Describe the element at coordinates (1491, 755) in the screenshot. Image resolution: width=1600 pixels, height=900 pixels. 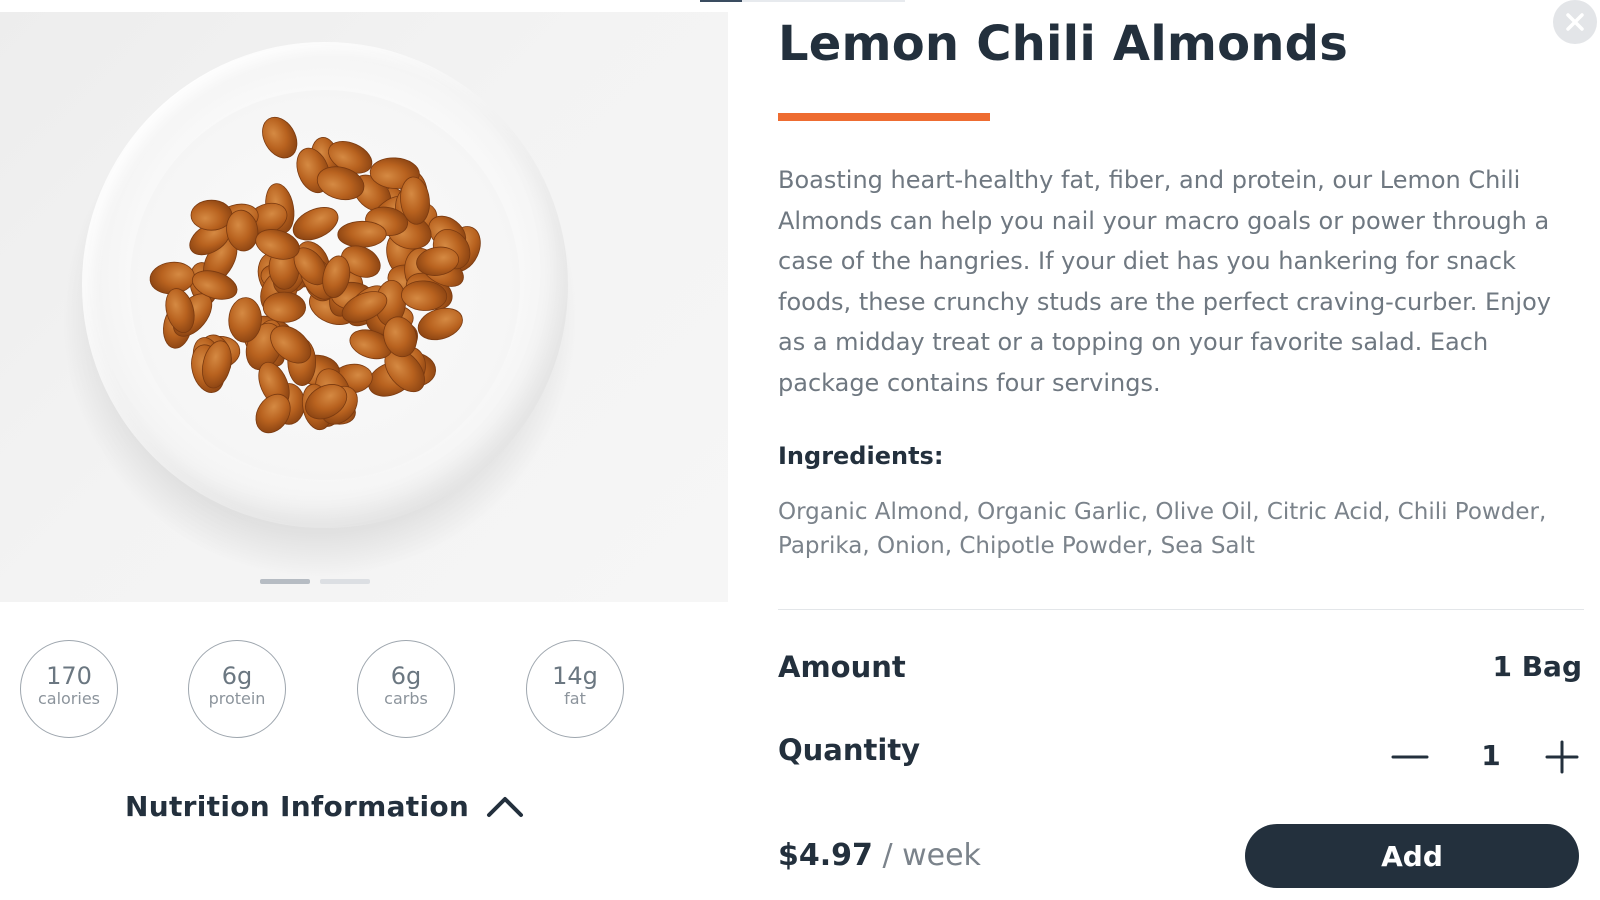
I see `quantity-value: 1` at that location.